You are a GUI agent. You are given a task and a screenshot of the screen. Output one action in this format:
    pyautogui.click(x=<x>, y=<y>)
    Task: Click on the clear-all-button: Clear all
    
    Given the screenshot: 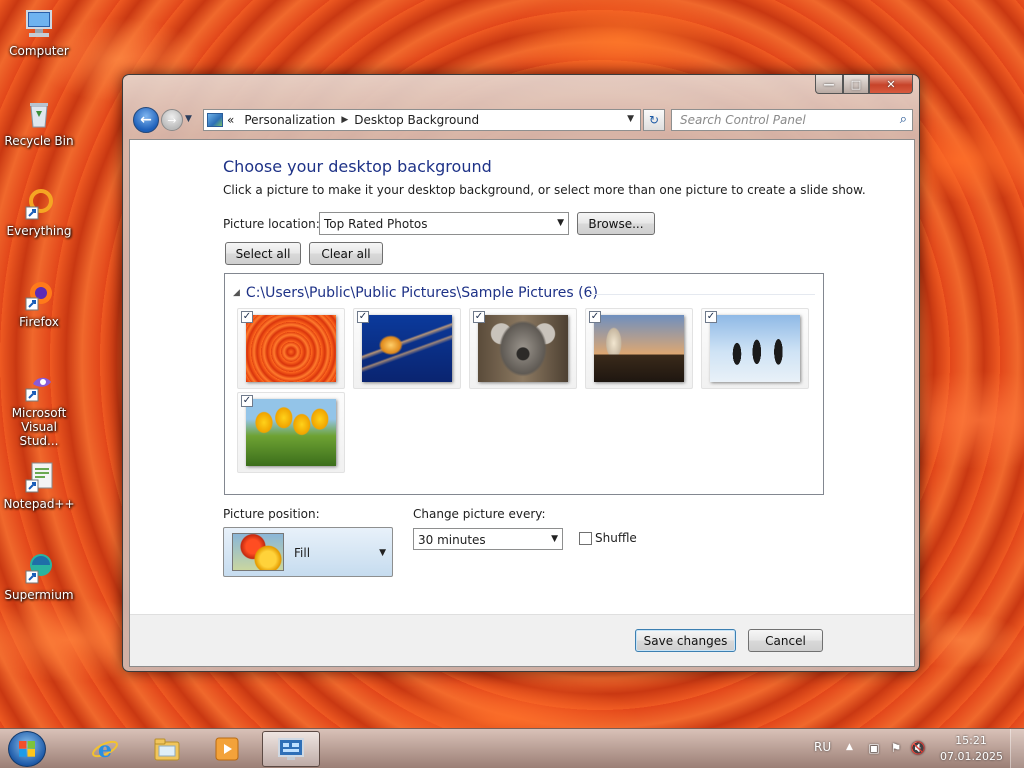 What is the action you would take?
    pyautogui.click(x=346, y=253)
    